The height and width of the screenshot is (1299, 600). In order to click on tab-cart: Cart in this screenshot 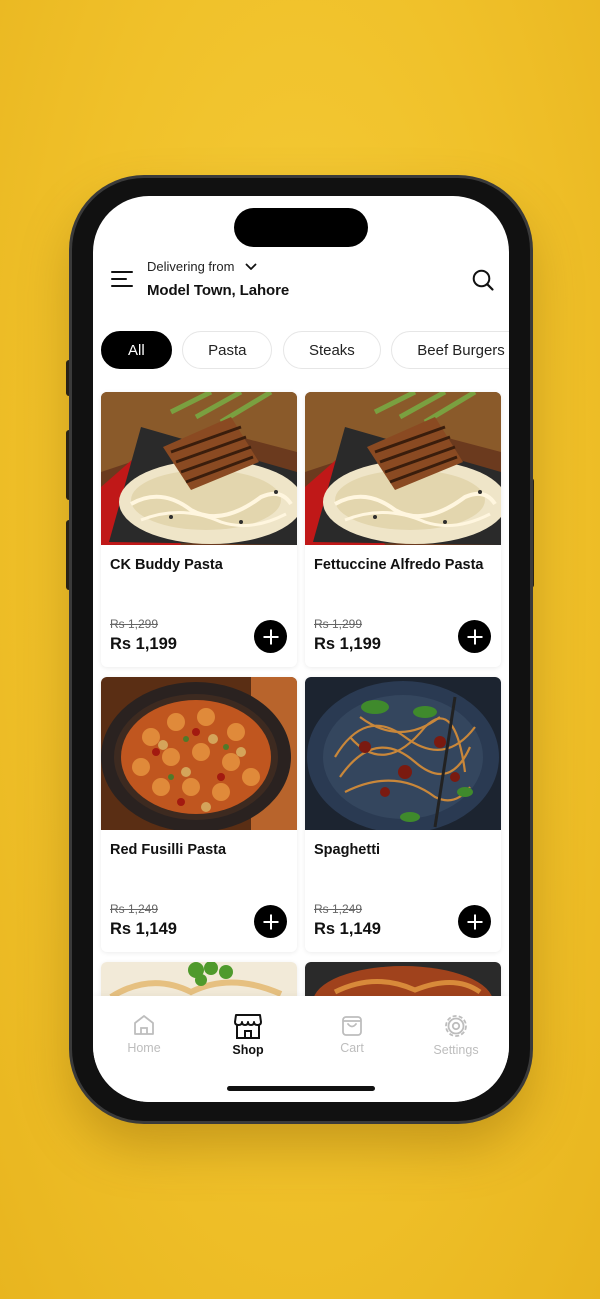, I will do `click(352, 1033)`.